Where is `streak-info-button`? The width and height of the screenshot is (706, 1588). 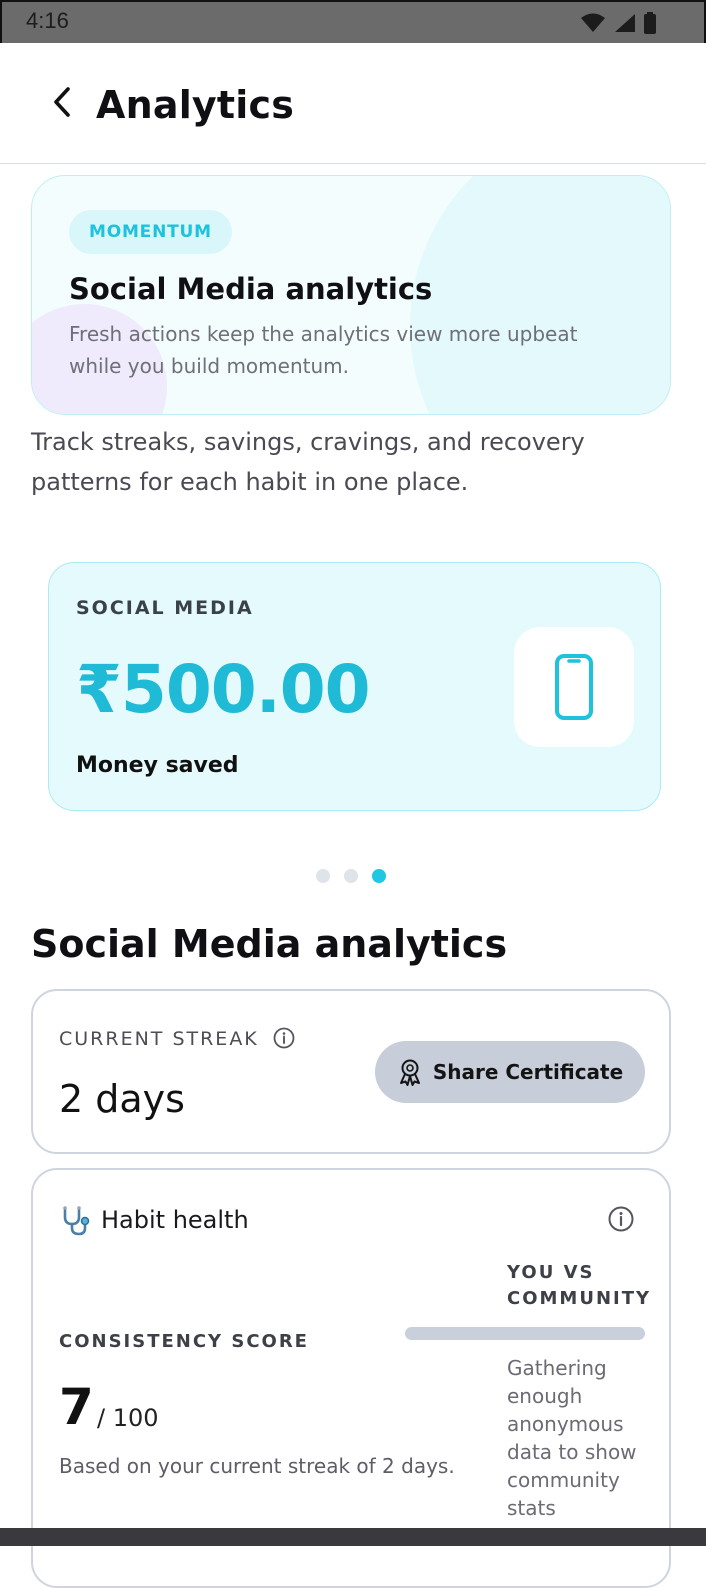
streak-info-button is located at coordinates (284, 1040).